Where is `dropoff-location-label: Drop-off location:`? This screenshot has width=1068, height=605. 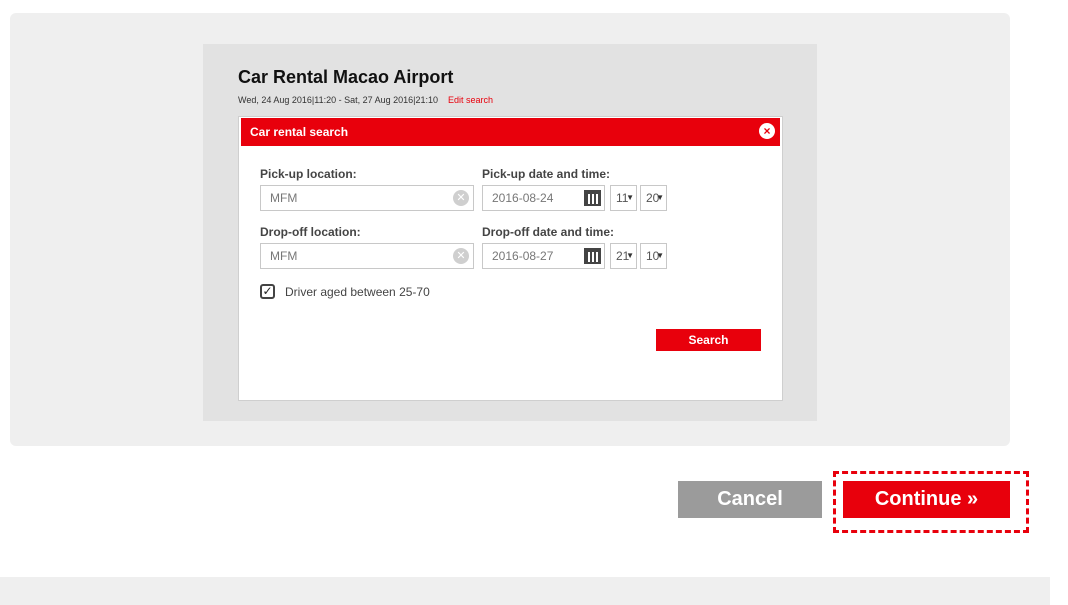 dropoff-location-label: Drop-off location: is located at coordinates (310, 232).